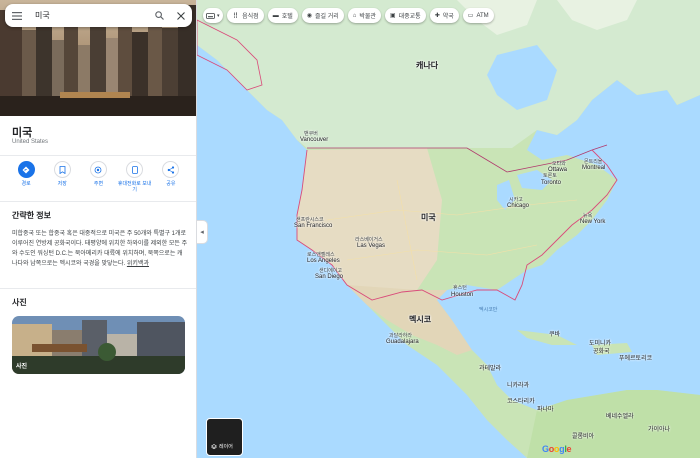  Describe the element at coordinates (601, 350) in the screenshot. I see `map-label-dominican-2: 공화국` at that location.